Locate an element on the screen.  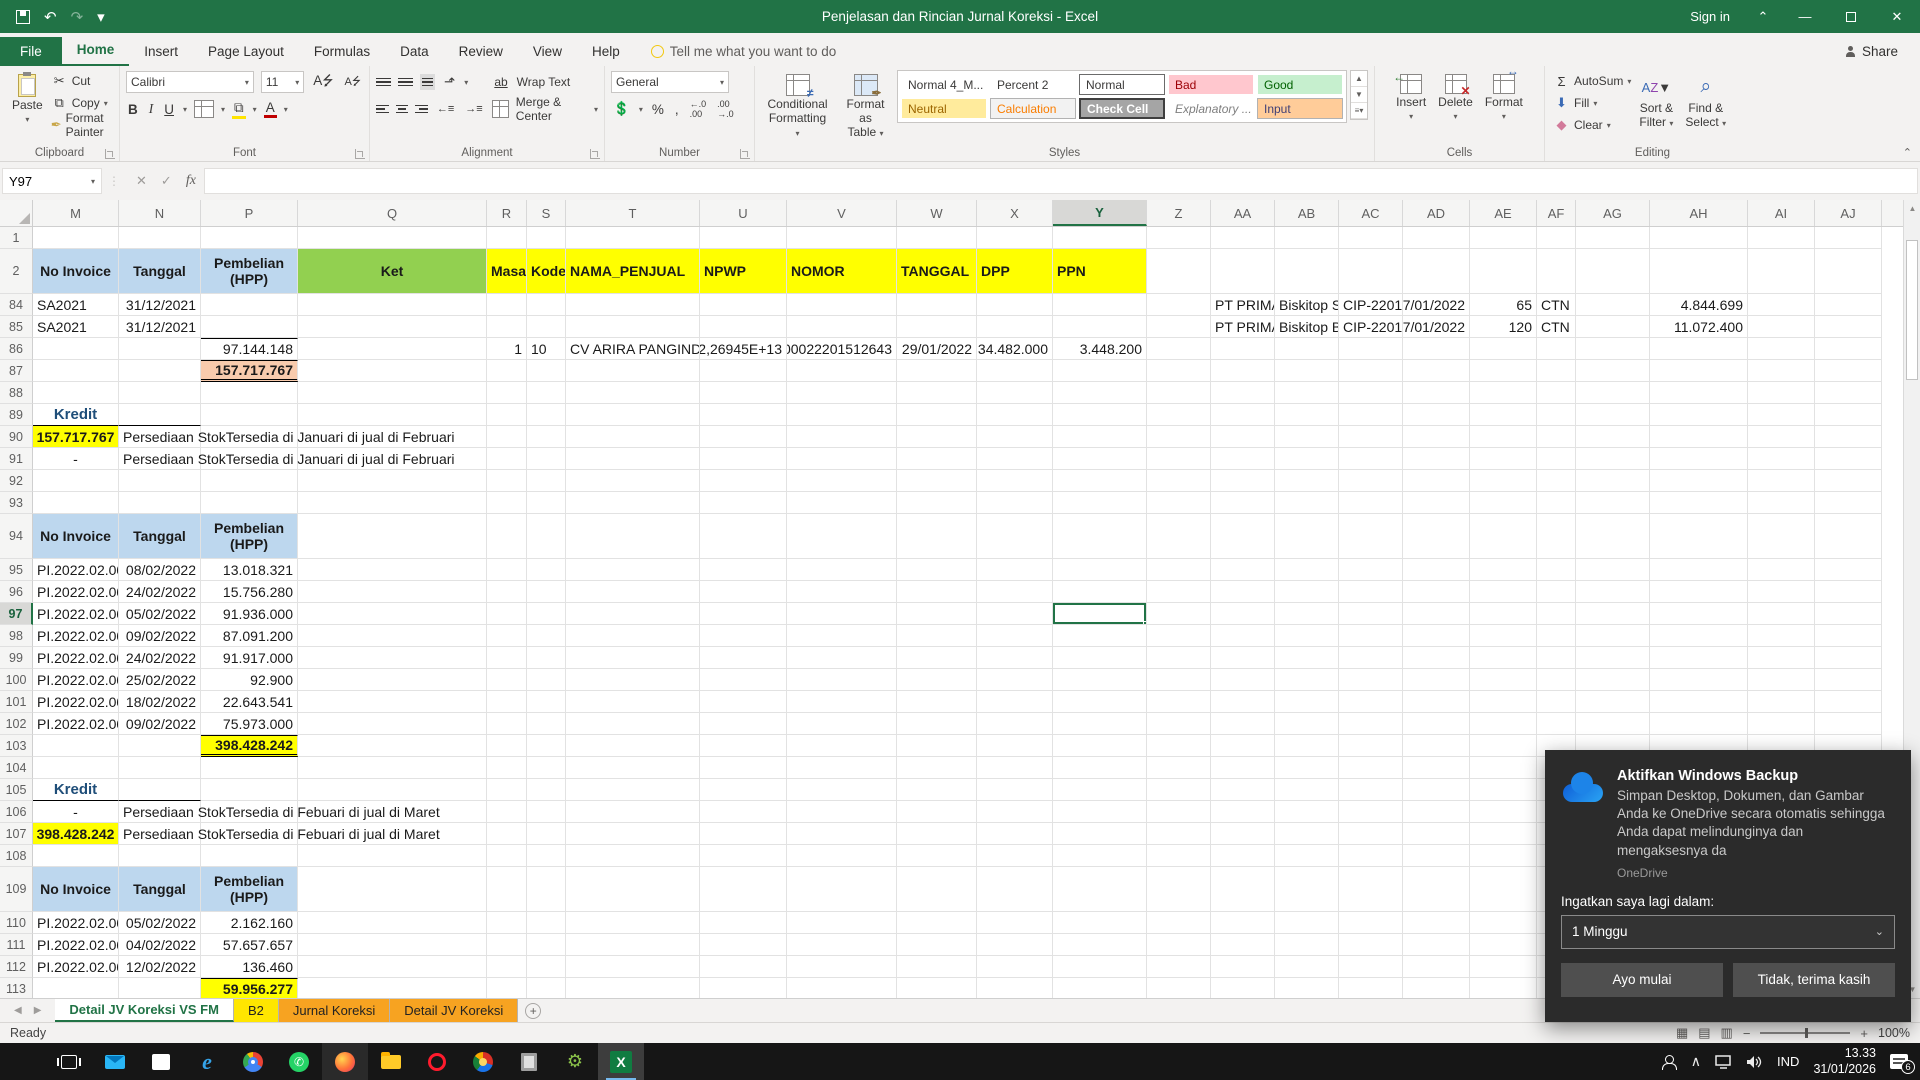
cell-AB88 is located at coordinates (1307, 393).